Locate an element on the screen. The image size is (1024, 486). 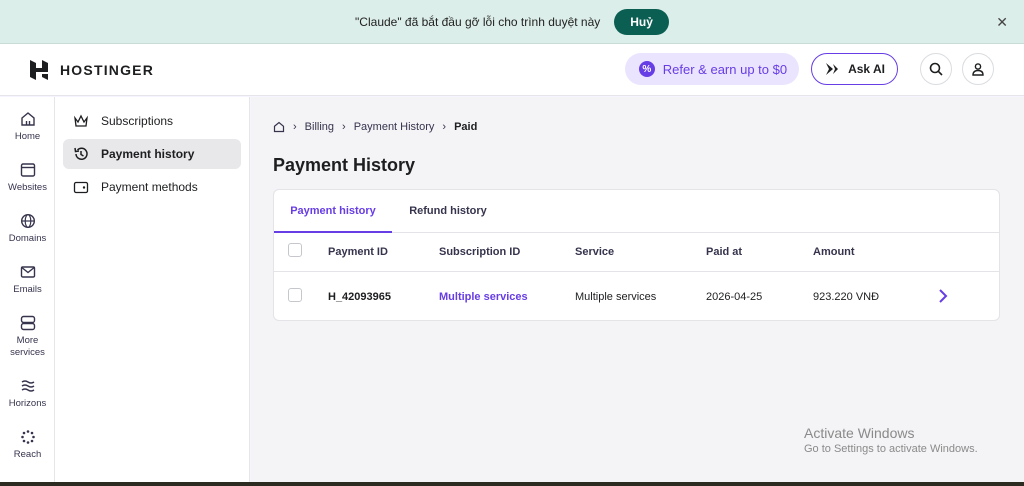
select-all-checkbox is located at coordinates (295, 250).